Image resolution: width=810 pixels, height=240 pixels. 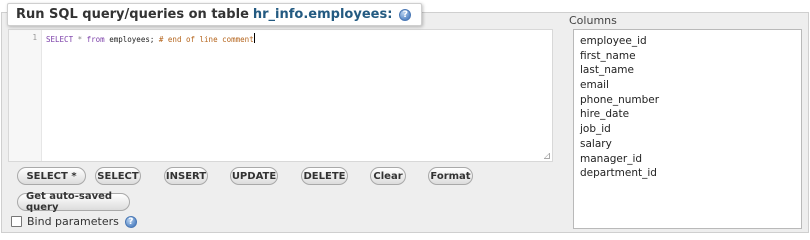 I want to click on column-item: salary, so click(x=687, y=144).